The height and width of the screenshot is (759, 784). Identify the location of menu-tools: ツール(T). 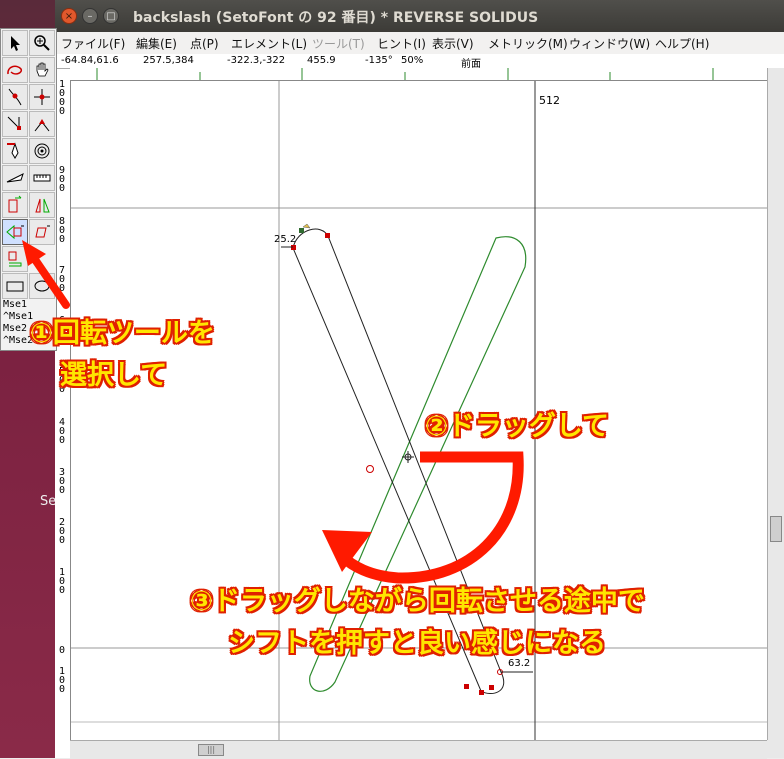
(338, 43).